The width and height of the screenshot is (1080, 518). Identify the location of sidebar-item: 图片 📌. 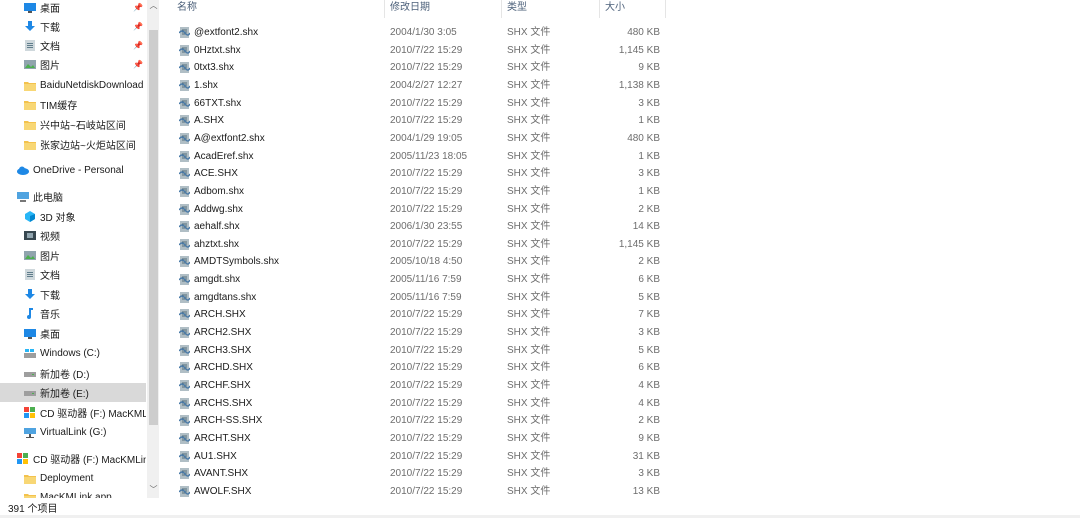
(73, 64).